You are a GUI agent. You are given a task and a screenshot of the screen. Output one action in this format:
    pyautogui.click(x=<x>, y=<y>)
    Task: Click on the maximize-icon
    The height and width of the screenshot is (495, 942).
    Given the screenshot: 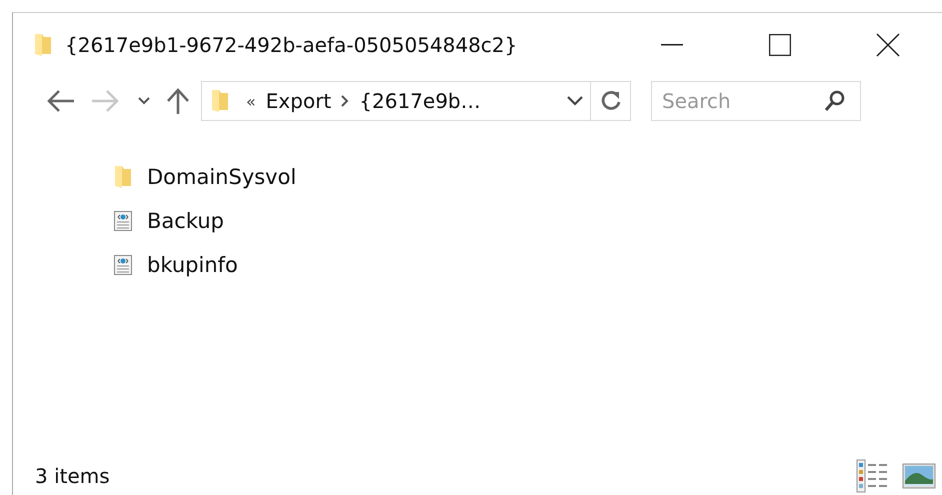 What is the action you would take?
    pyautogui.click(x=780, y=45)
    